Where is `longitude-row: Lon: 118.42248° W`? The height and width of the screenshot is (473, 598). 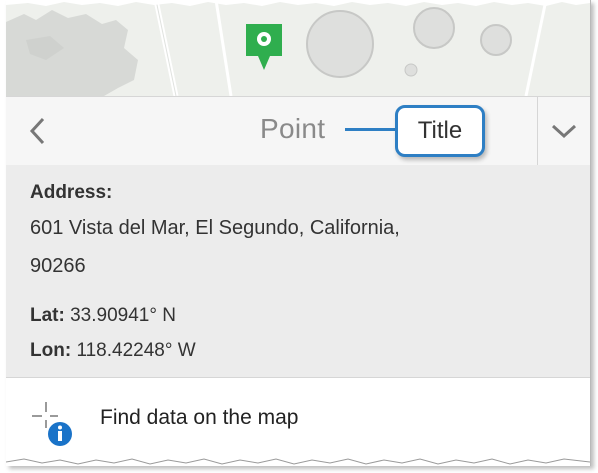 longitude-row: Lon: 118.42248° W is located at coordinates (113, 351).